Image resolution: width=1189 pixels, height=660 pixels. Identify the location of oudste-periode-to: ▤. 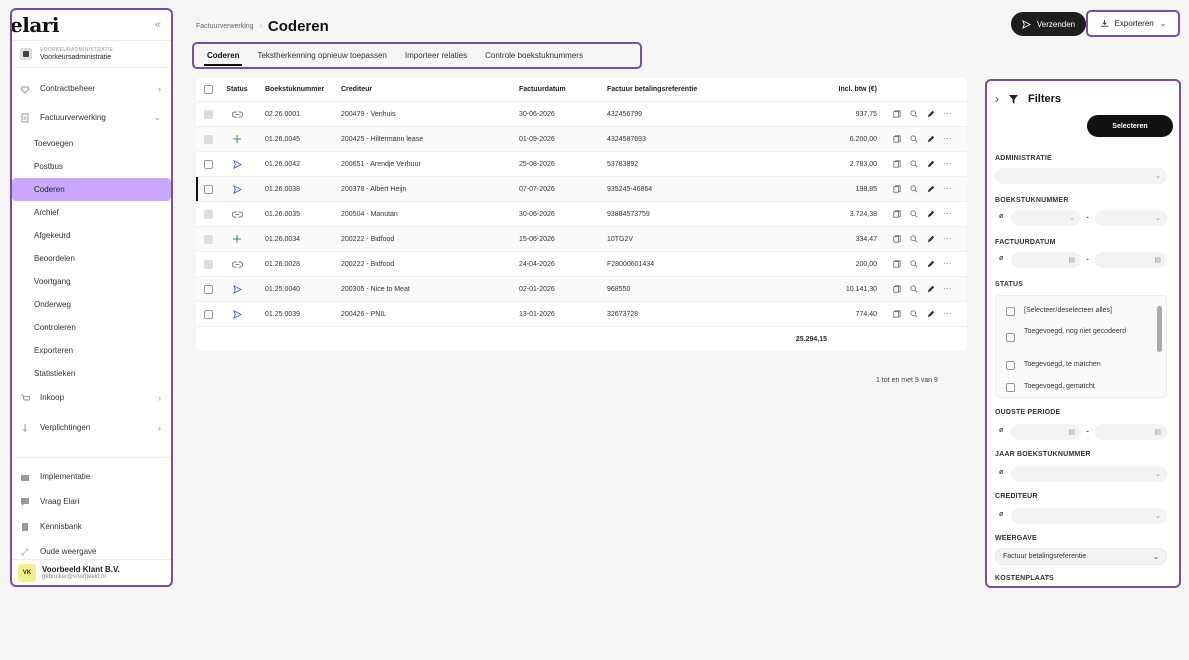
(1131, 432).